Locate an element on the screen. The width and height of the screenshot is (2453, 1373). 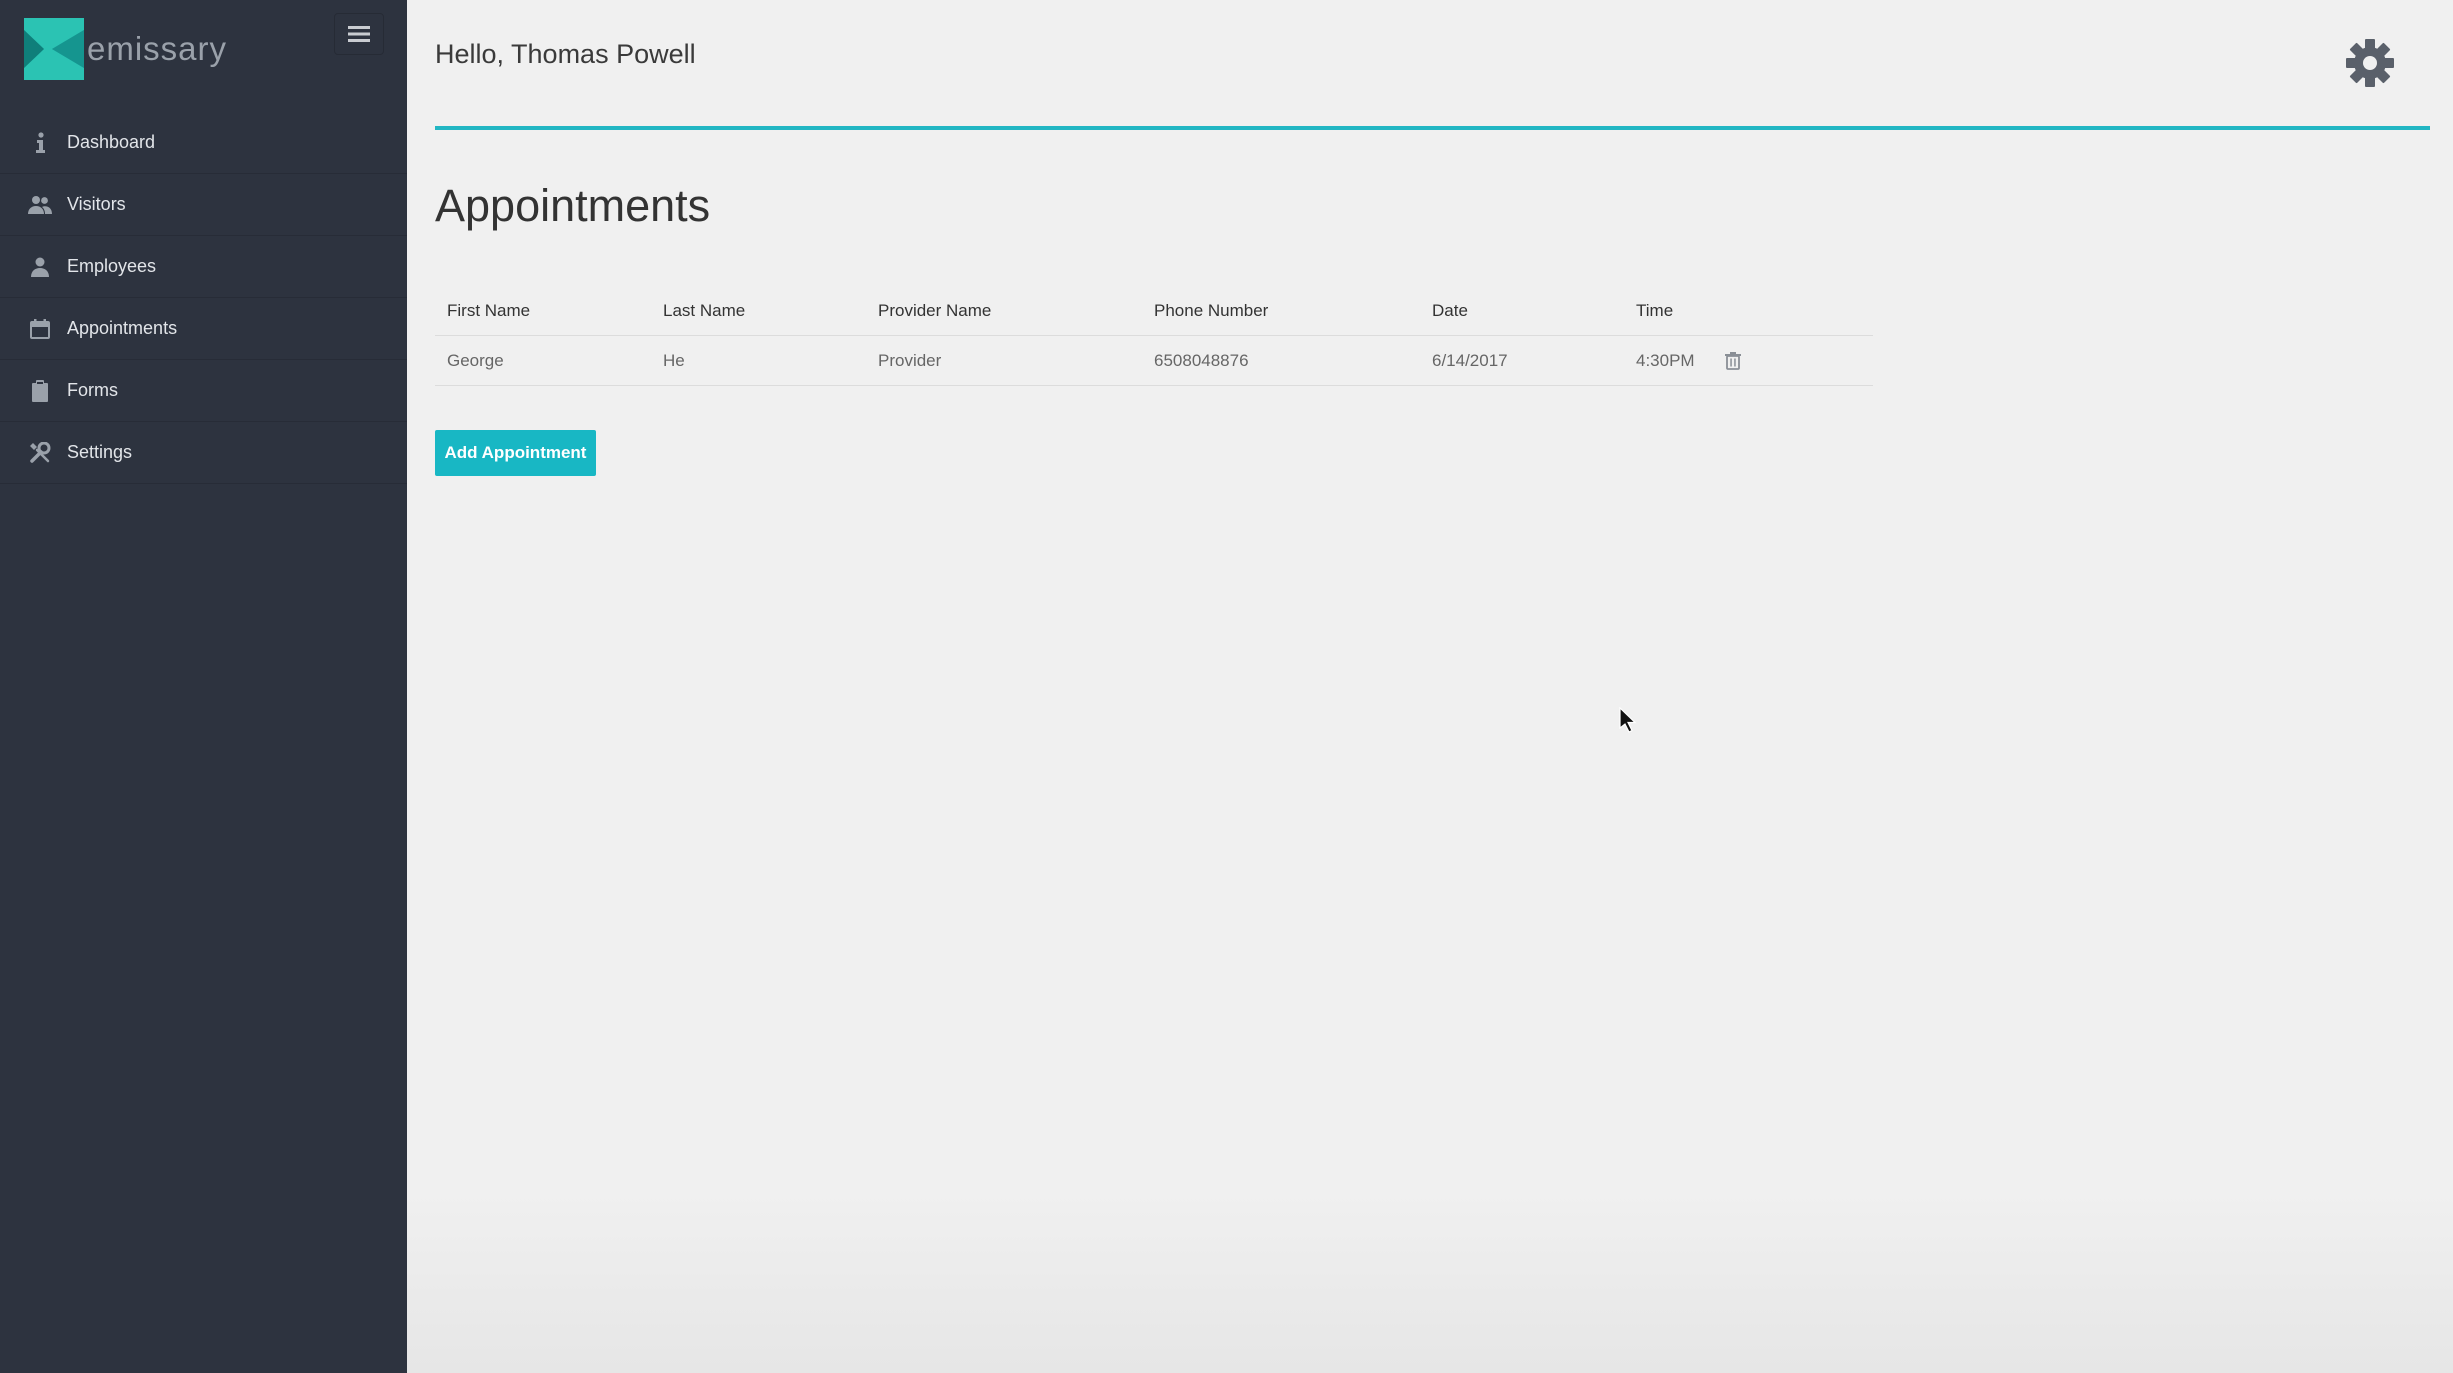
cell-first-name: George is located at coordinates (475, 360).